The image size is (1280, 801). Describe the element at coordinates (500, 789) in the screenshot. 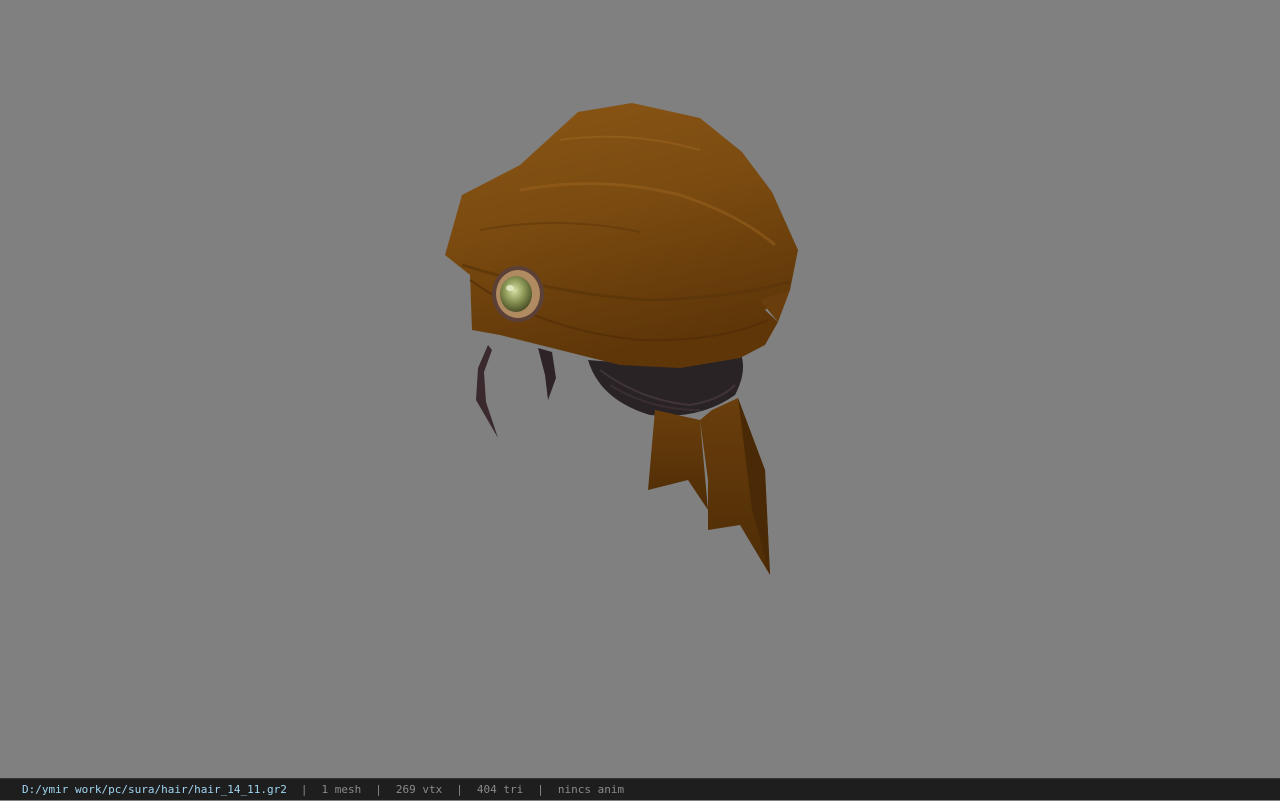

I see `triangle-count-label: 404 tri` at that location.